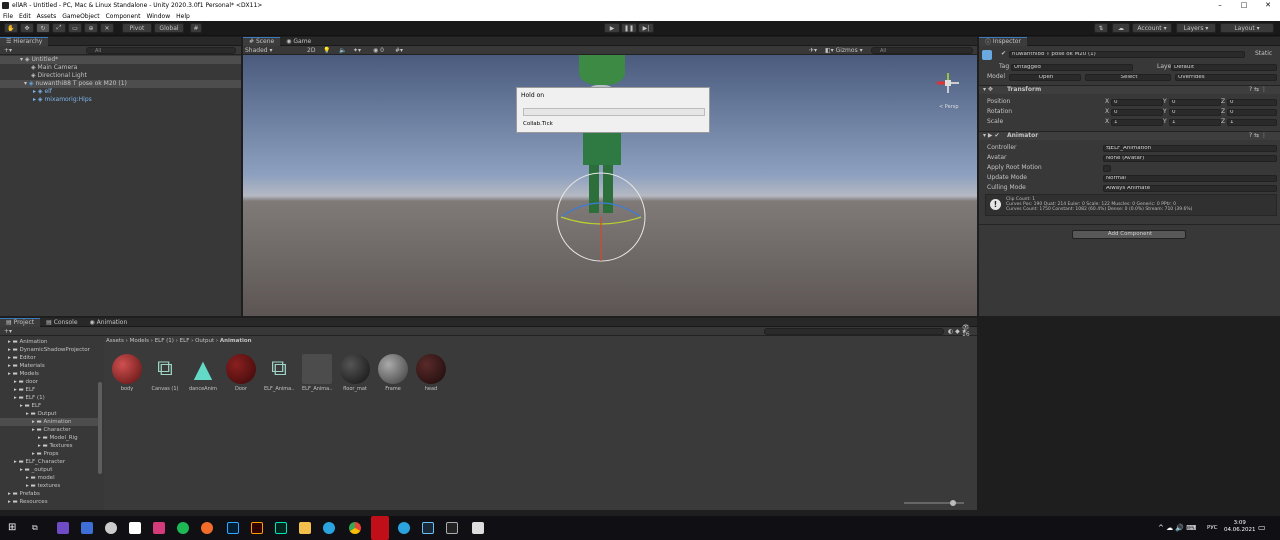  Describe the element at coordinates (20, 322) in the screenshot. I see `tab-project: ▤ Project` at that location.